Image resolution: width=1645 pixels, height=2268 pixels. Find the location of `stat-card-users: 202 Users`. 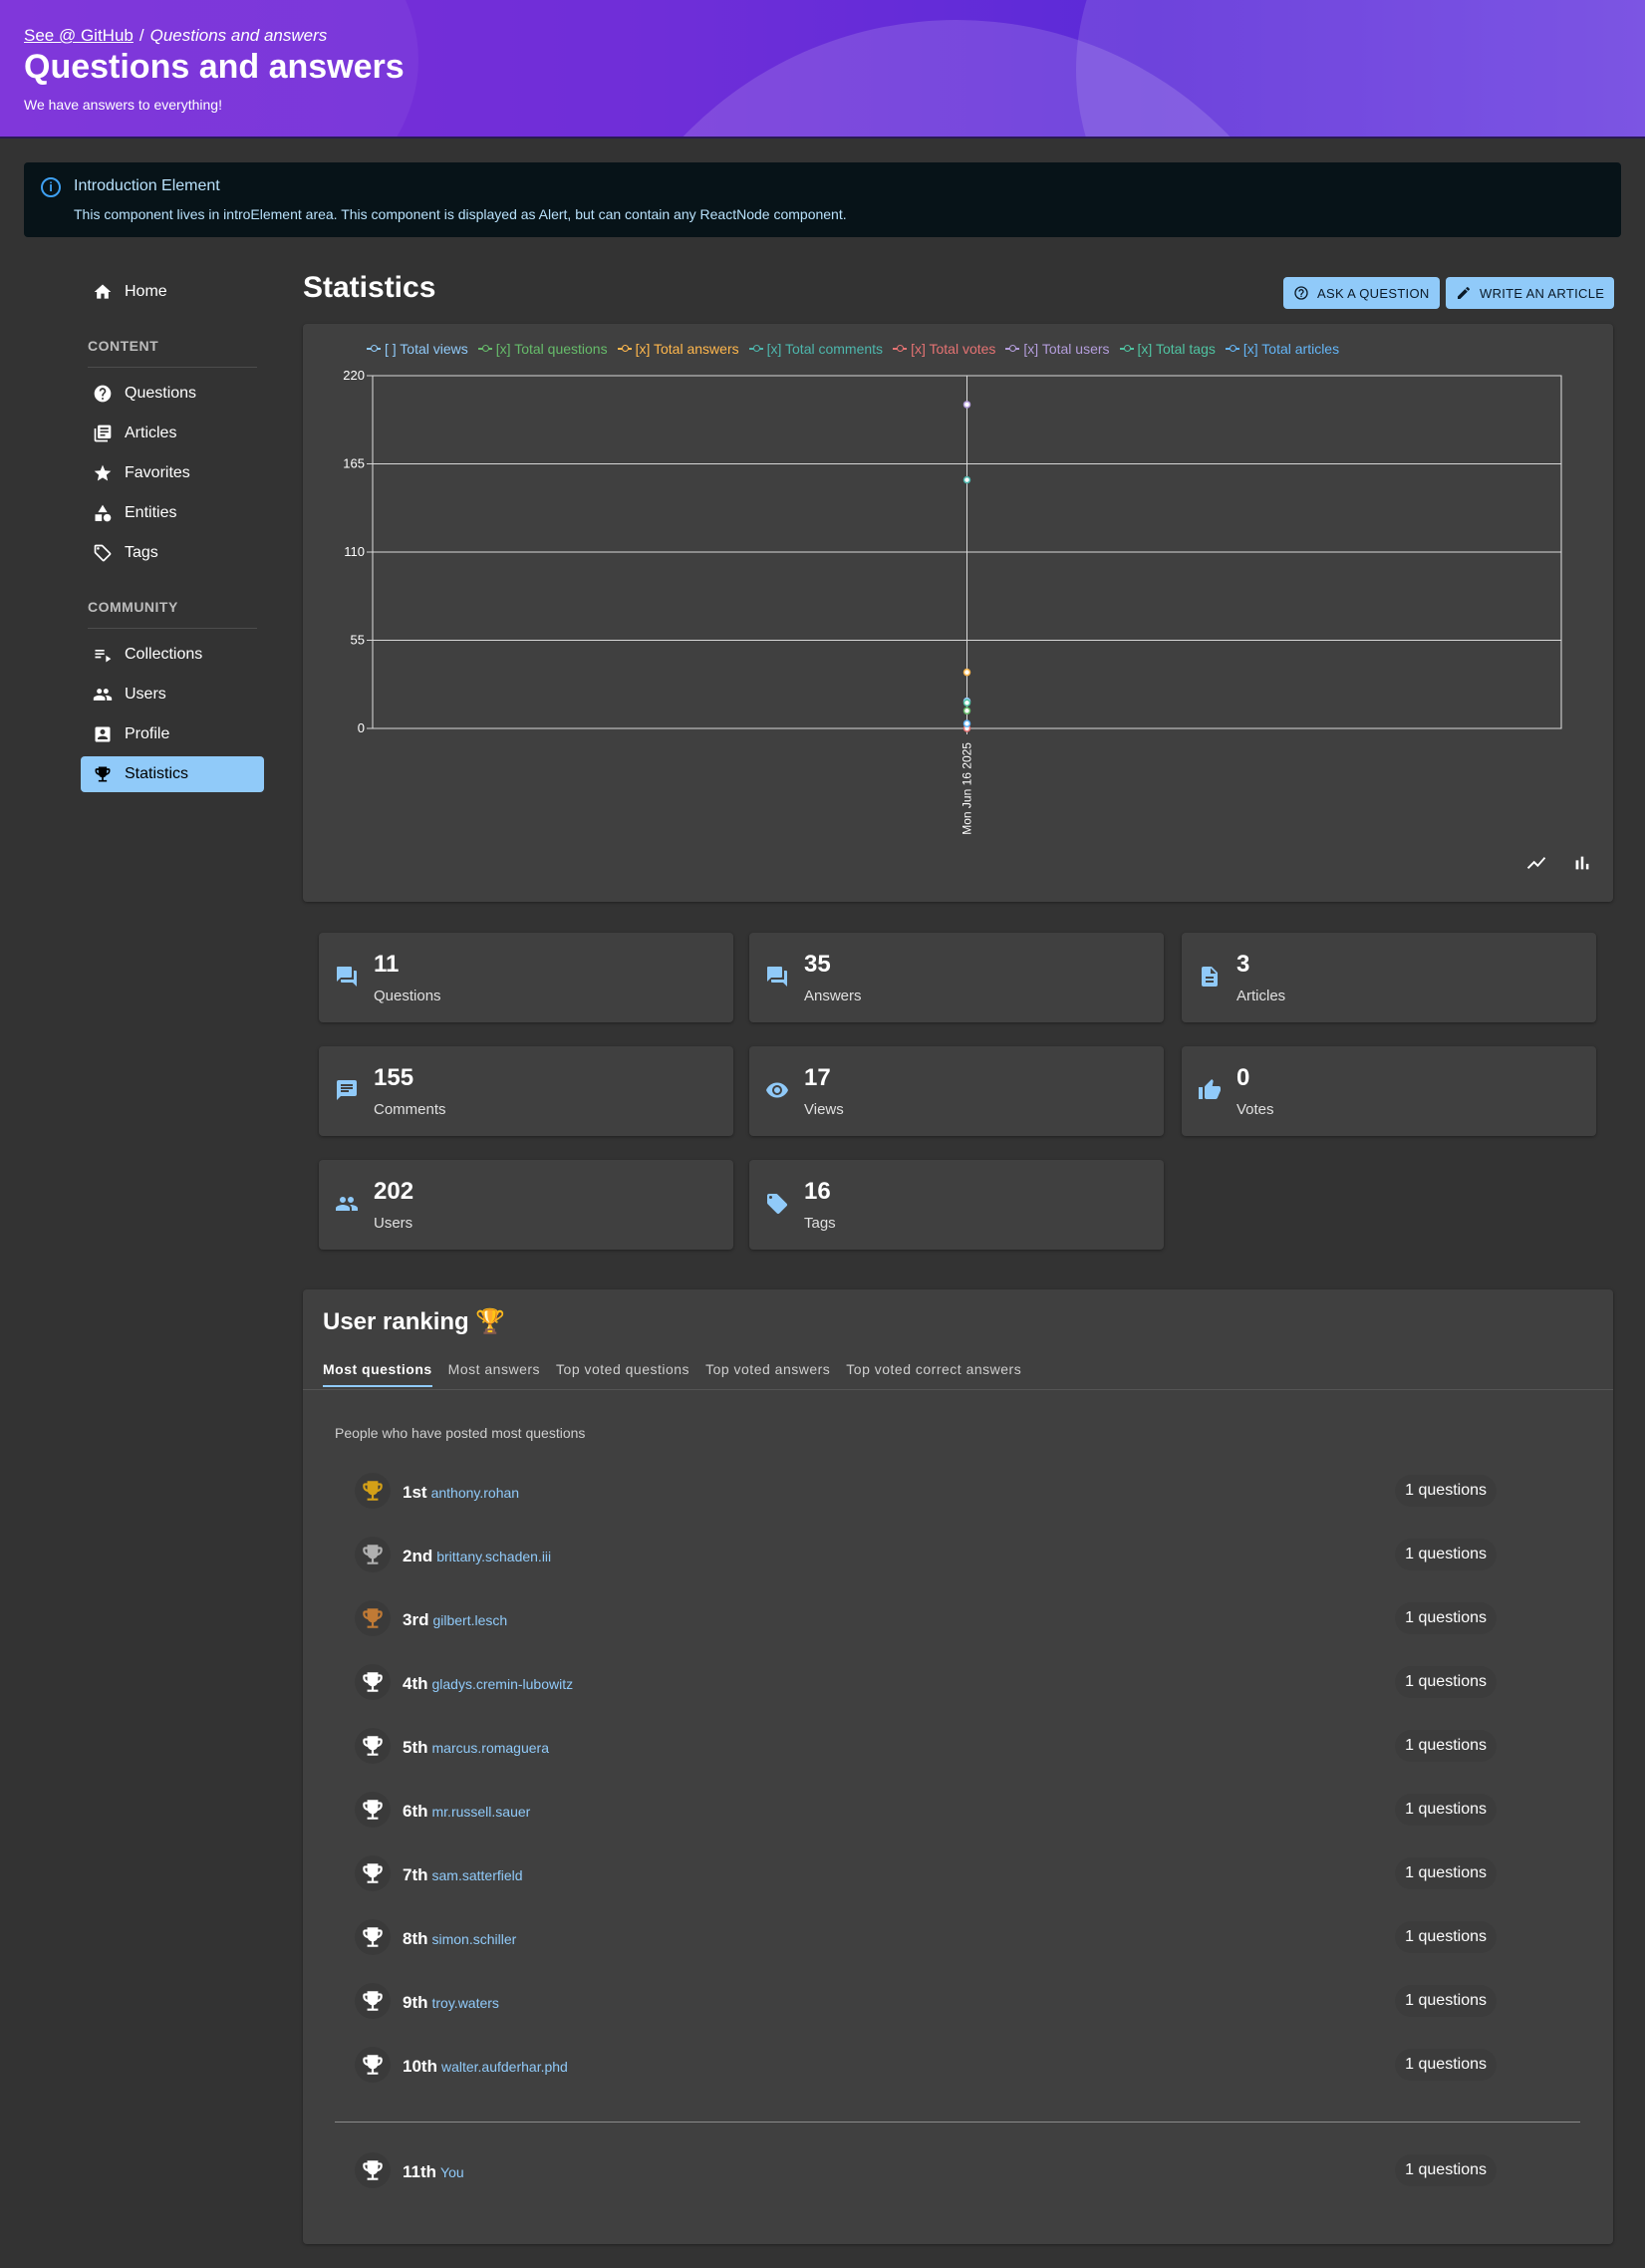

stat-card-users: 202 Users is located at coordinates (526, 1205).